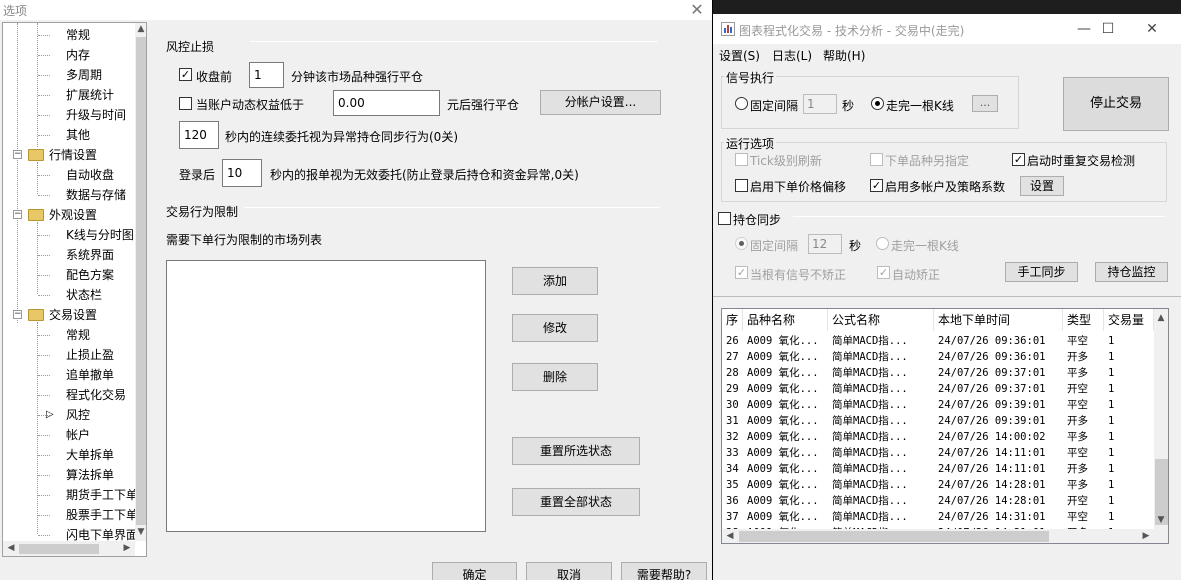 This screenshot has height=580, width=1181. What do you see at coordinates (741, 272) in the screenshot?
I see `no-correct-checkbox: ✓` at bounding box center [741, 272].